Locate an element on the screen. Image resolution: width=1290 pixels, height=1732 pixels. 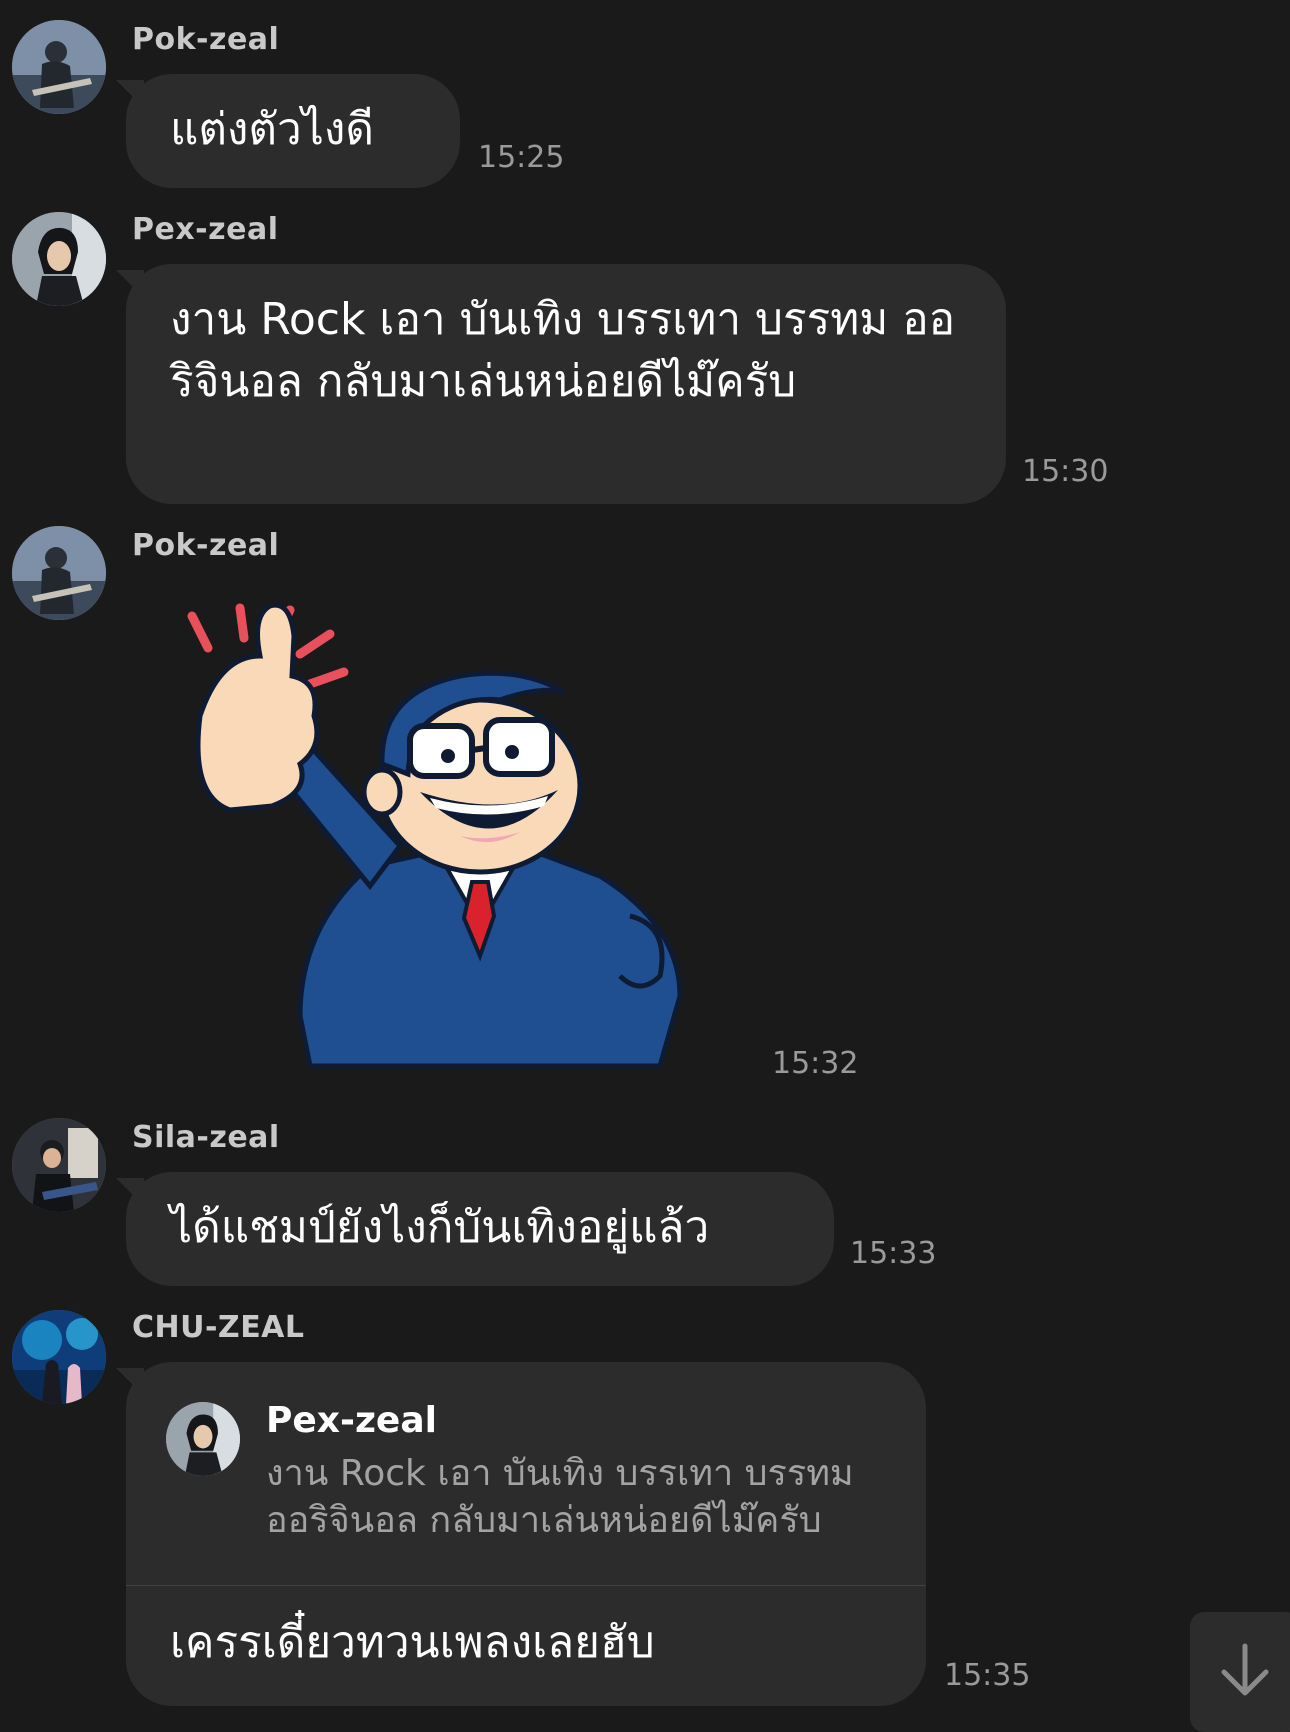
message-bubble: แต่งตัวไงดี is located at coordinates (293, 131).